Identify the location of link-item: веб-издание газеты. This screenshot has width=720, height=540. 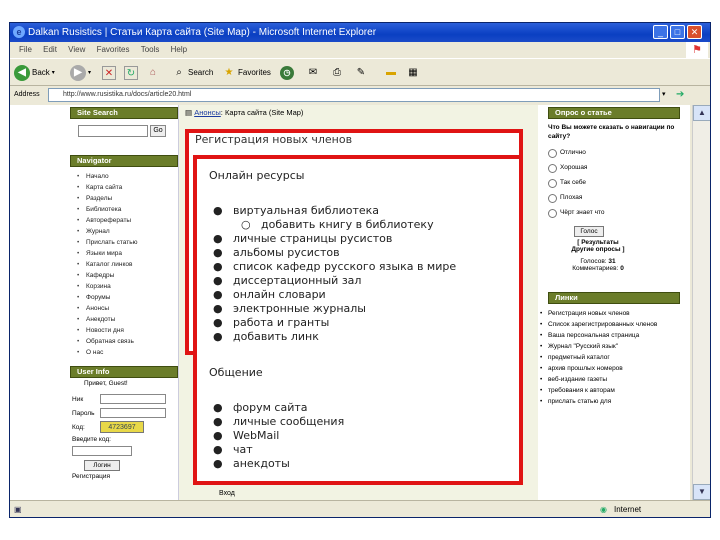
(614, 379).